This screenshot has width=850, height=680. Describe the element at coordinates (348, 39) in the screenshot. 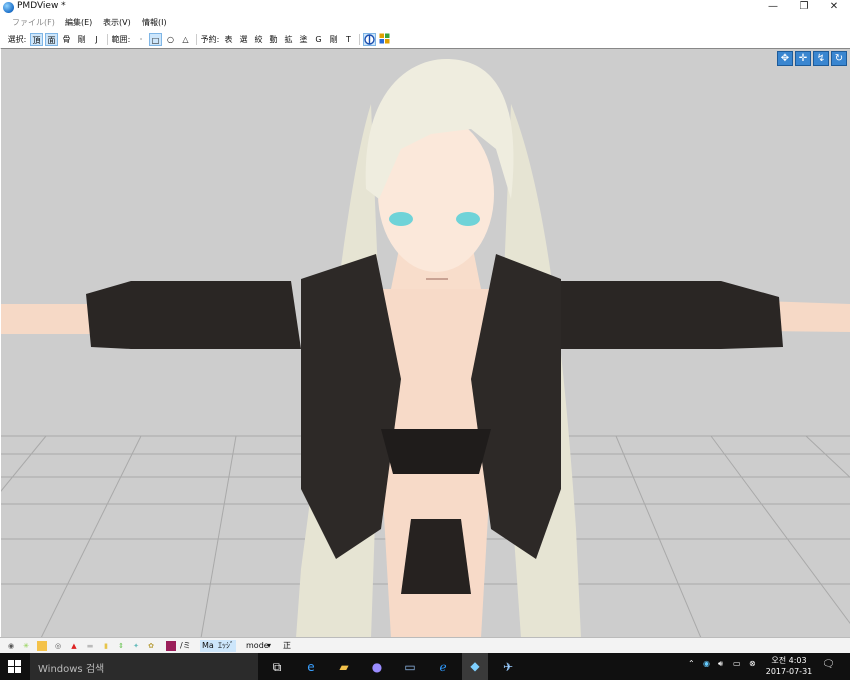

I see `display-text-button: T` at that location.